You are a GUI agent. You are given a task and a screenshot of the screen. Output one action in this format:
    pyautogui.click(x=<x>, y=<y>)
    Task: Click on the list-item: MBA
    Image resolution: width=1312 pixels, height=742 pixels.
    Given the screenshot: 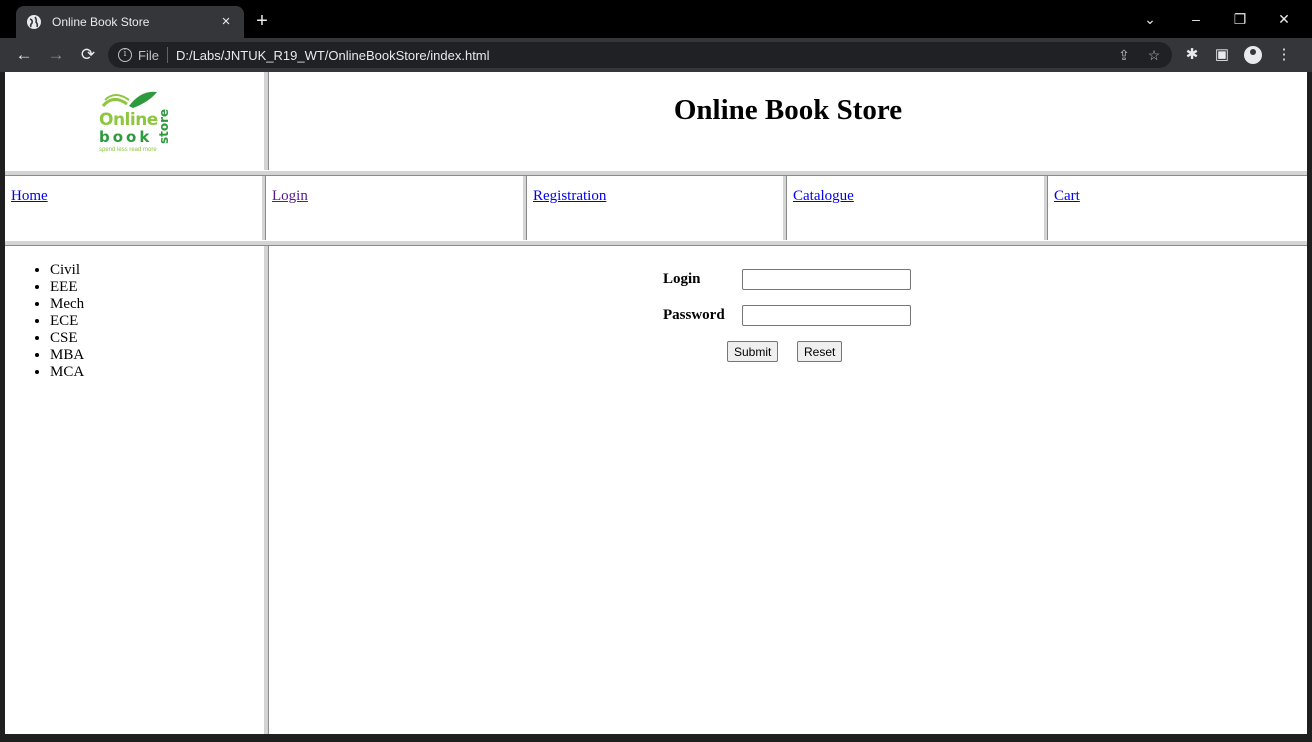 What is the action you would take?
    pyautogui.click(x=67, y=355)
    